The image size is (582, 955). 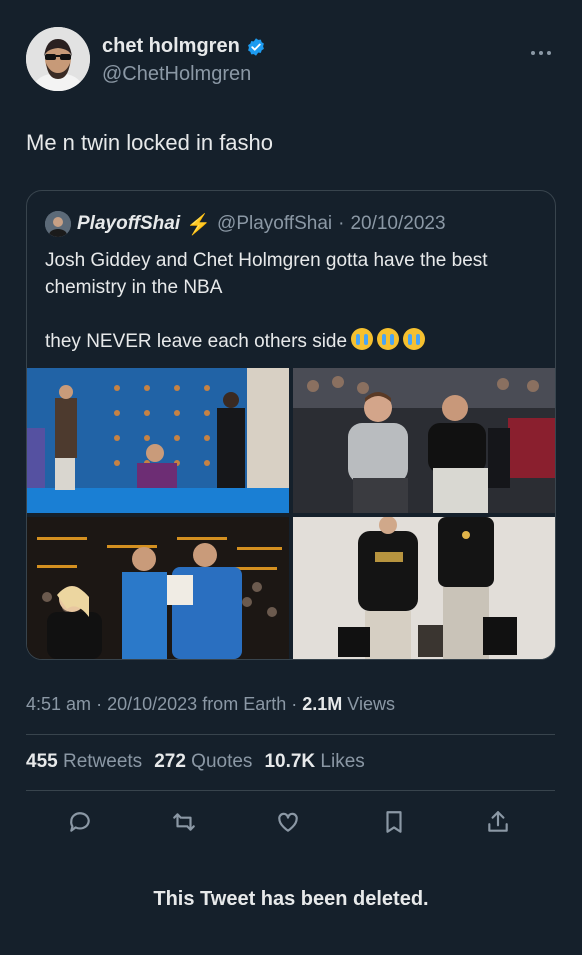 What do you see at coordinates (424, 440) in the screenshot?
I see `photo-courtside` at bounding box center [424, 440].